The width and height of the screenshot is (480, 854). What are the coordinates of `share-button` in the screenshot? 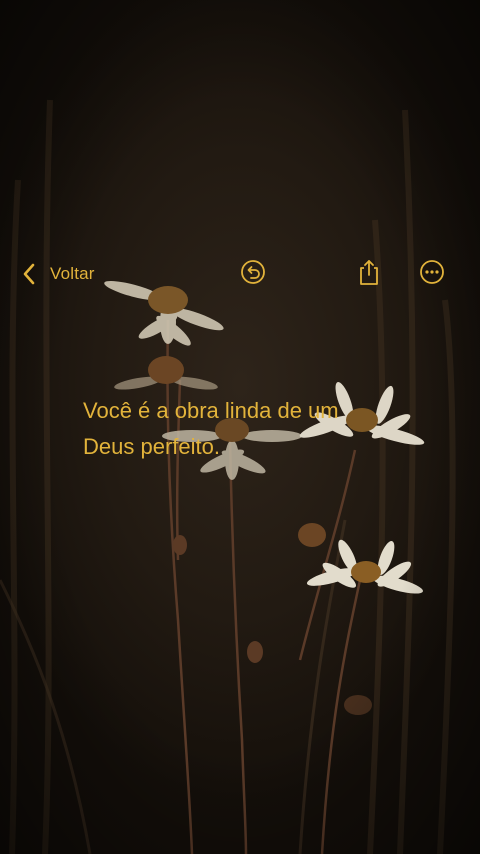 It's located at (369, 274).